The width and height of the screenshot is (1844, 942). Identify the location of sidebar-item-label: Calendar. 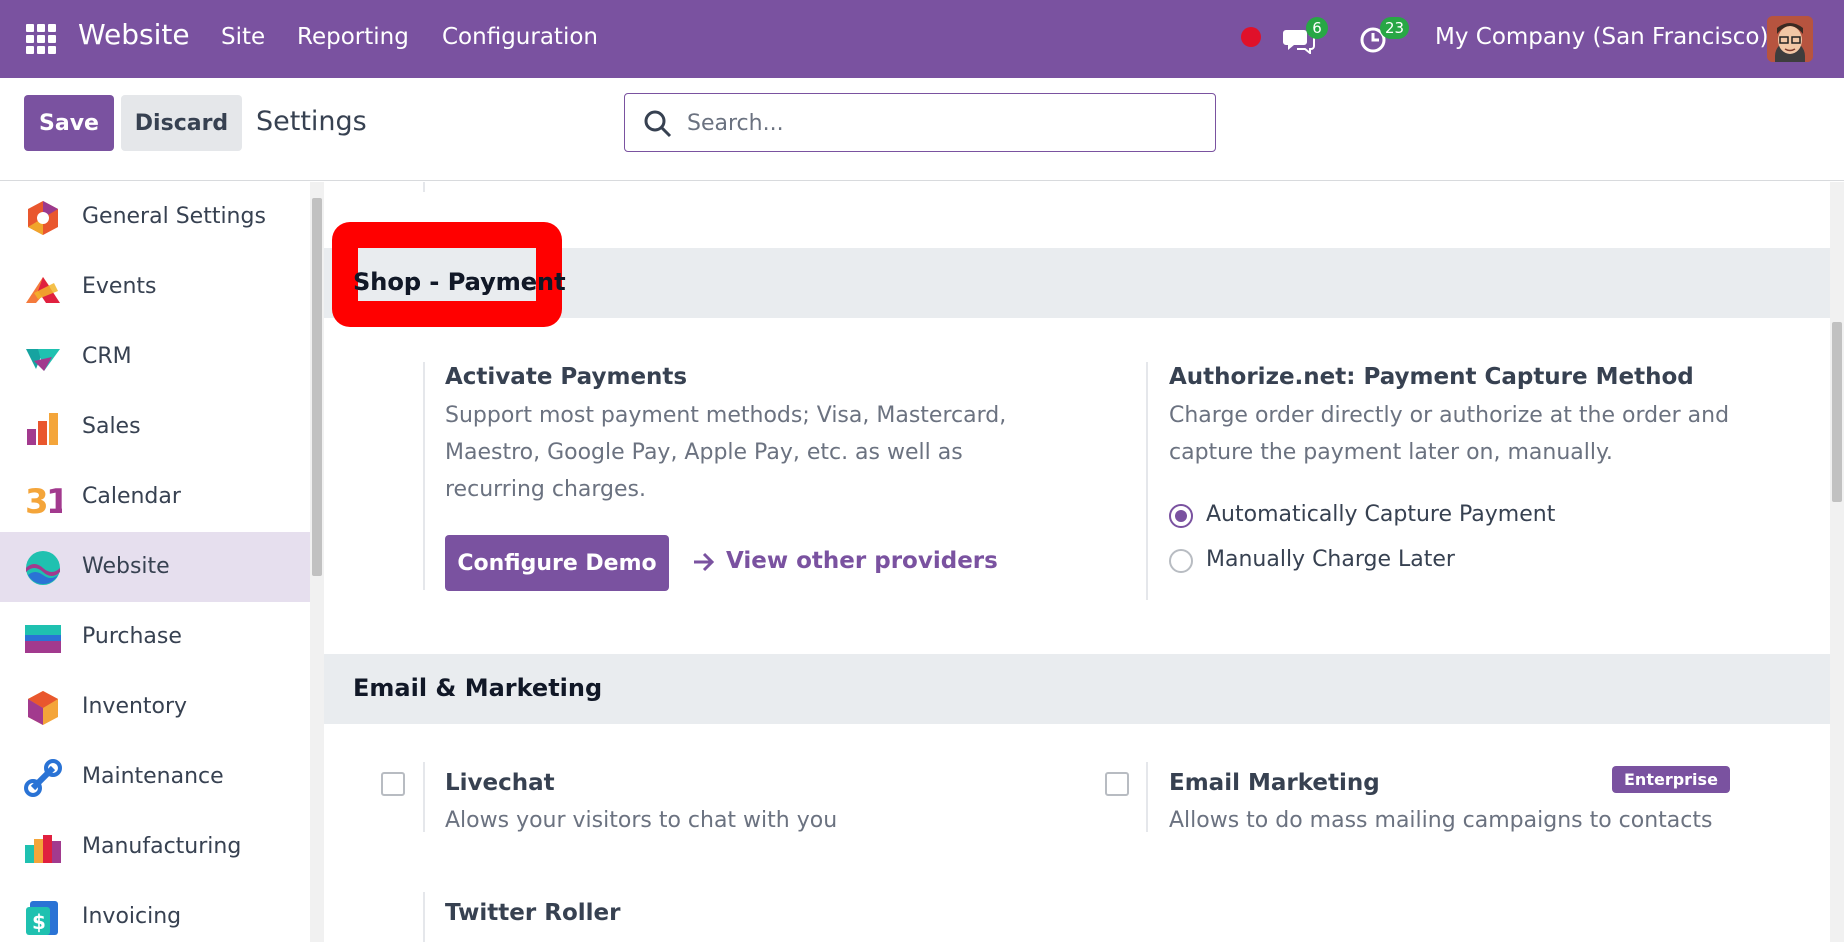
(131, 496).